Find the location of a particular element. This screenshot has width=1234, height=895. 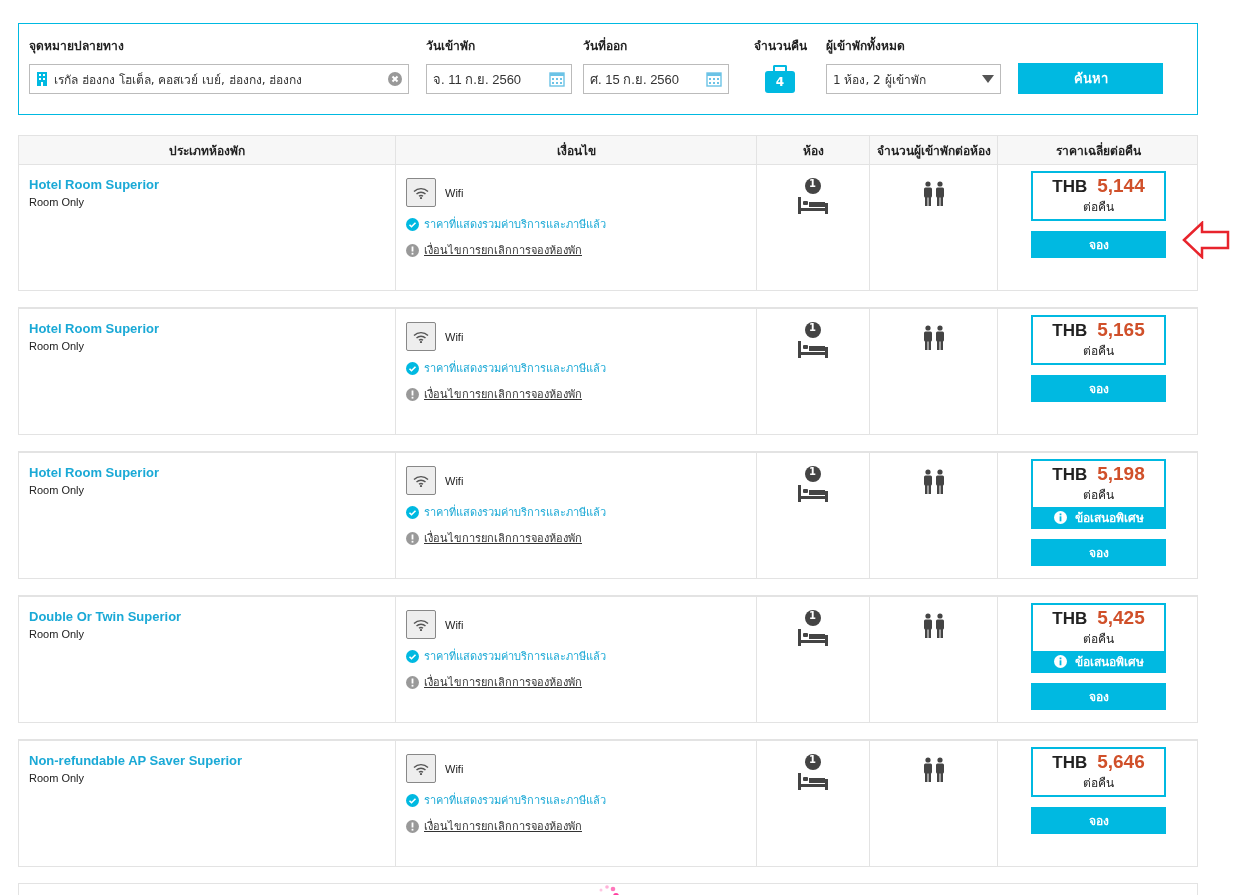

building-icon is located at coordinates (42, 79).